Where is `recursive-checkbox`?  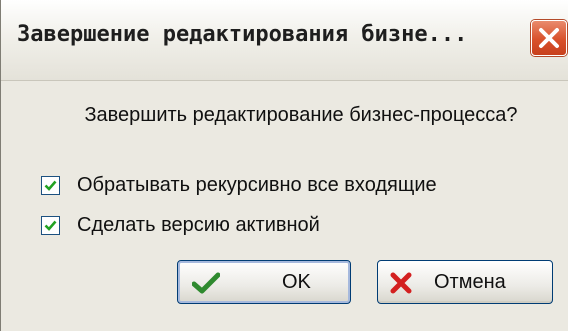 recursive-checkbox is located at coordinates (50, 185).